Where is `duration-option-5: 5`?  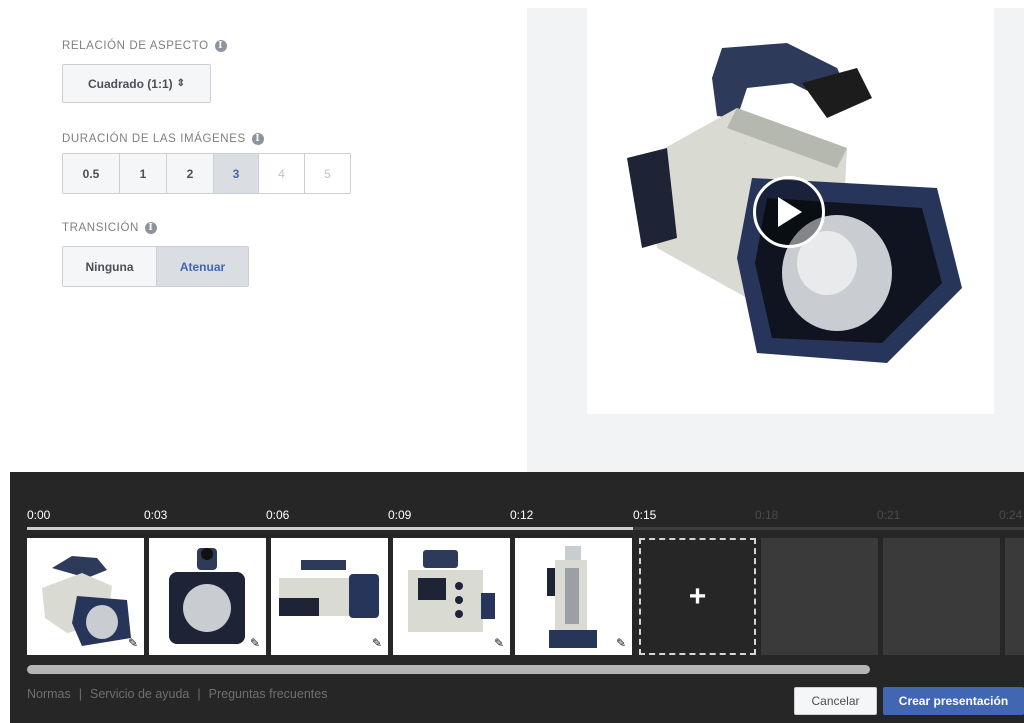 duration-option-5: 5 is located at coordinates (327, 173).